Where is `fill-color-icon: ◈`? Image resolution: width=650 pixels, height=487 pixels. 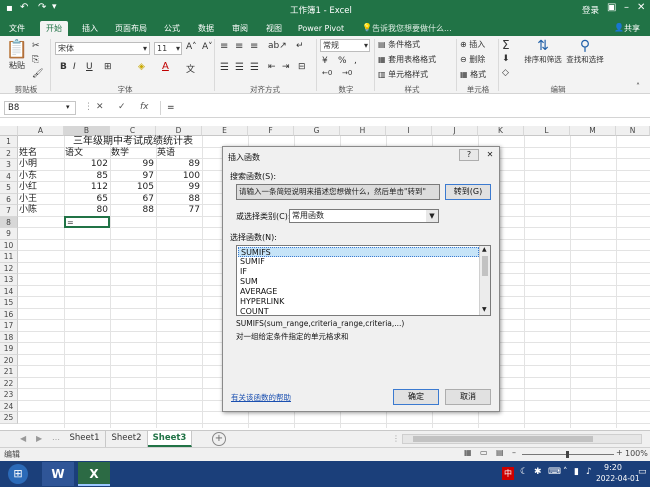
fill-color-icon: ◈ is located at coordinates (141, 67).